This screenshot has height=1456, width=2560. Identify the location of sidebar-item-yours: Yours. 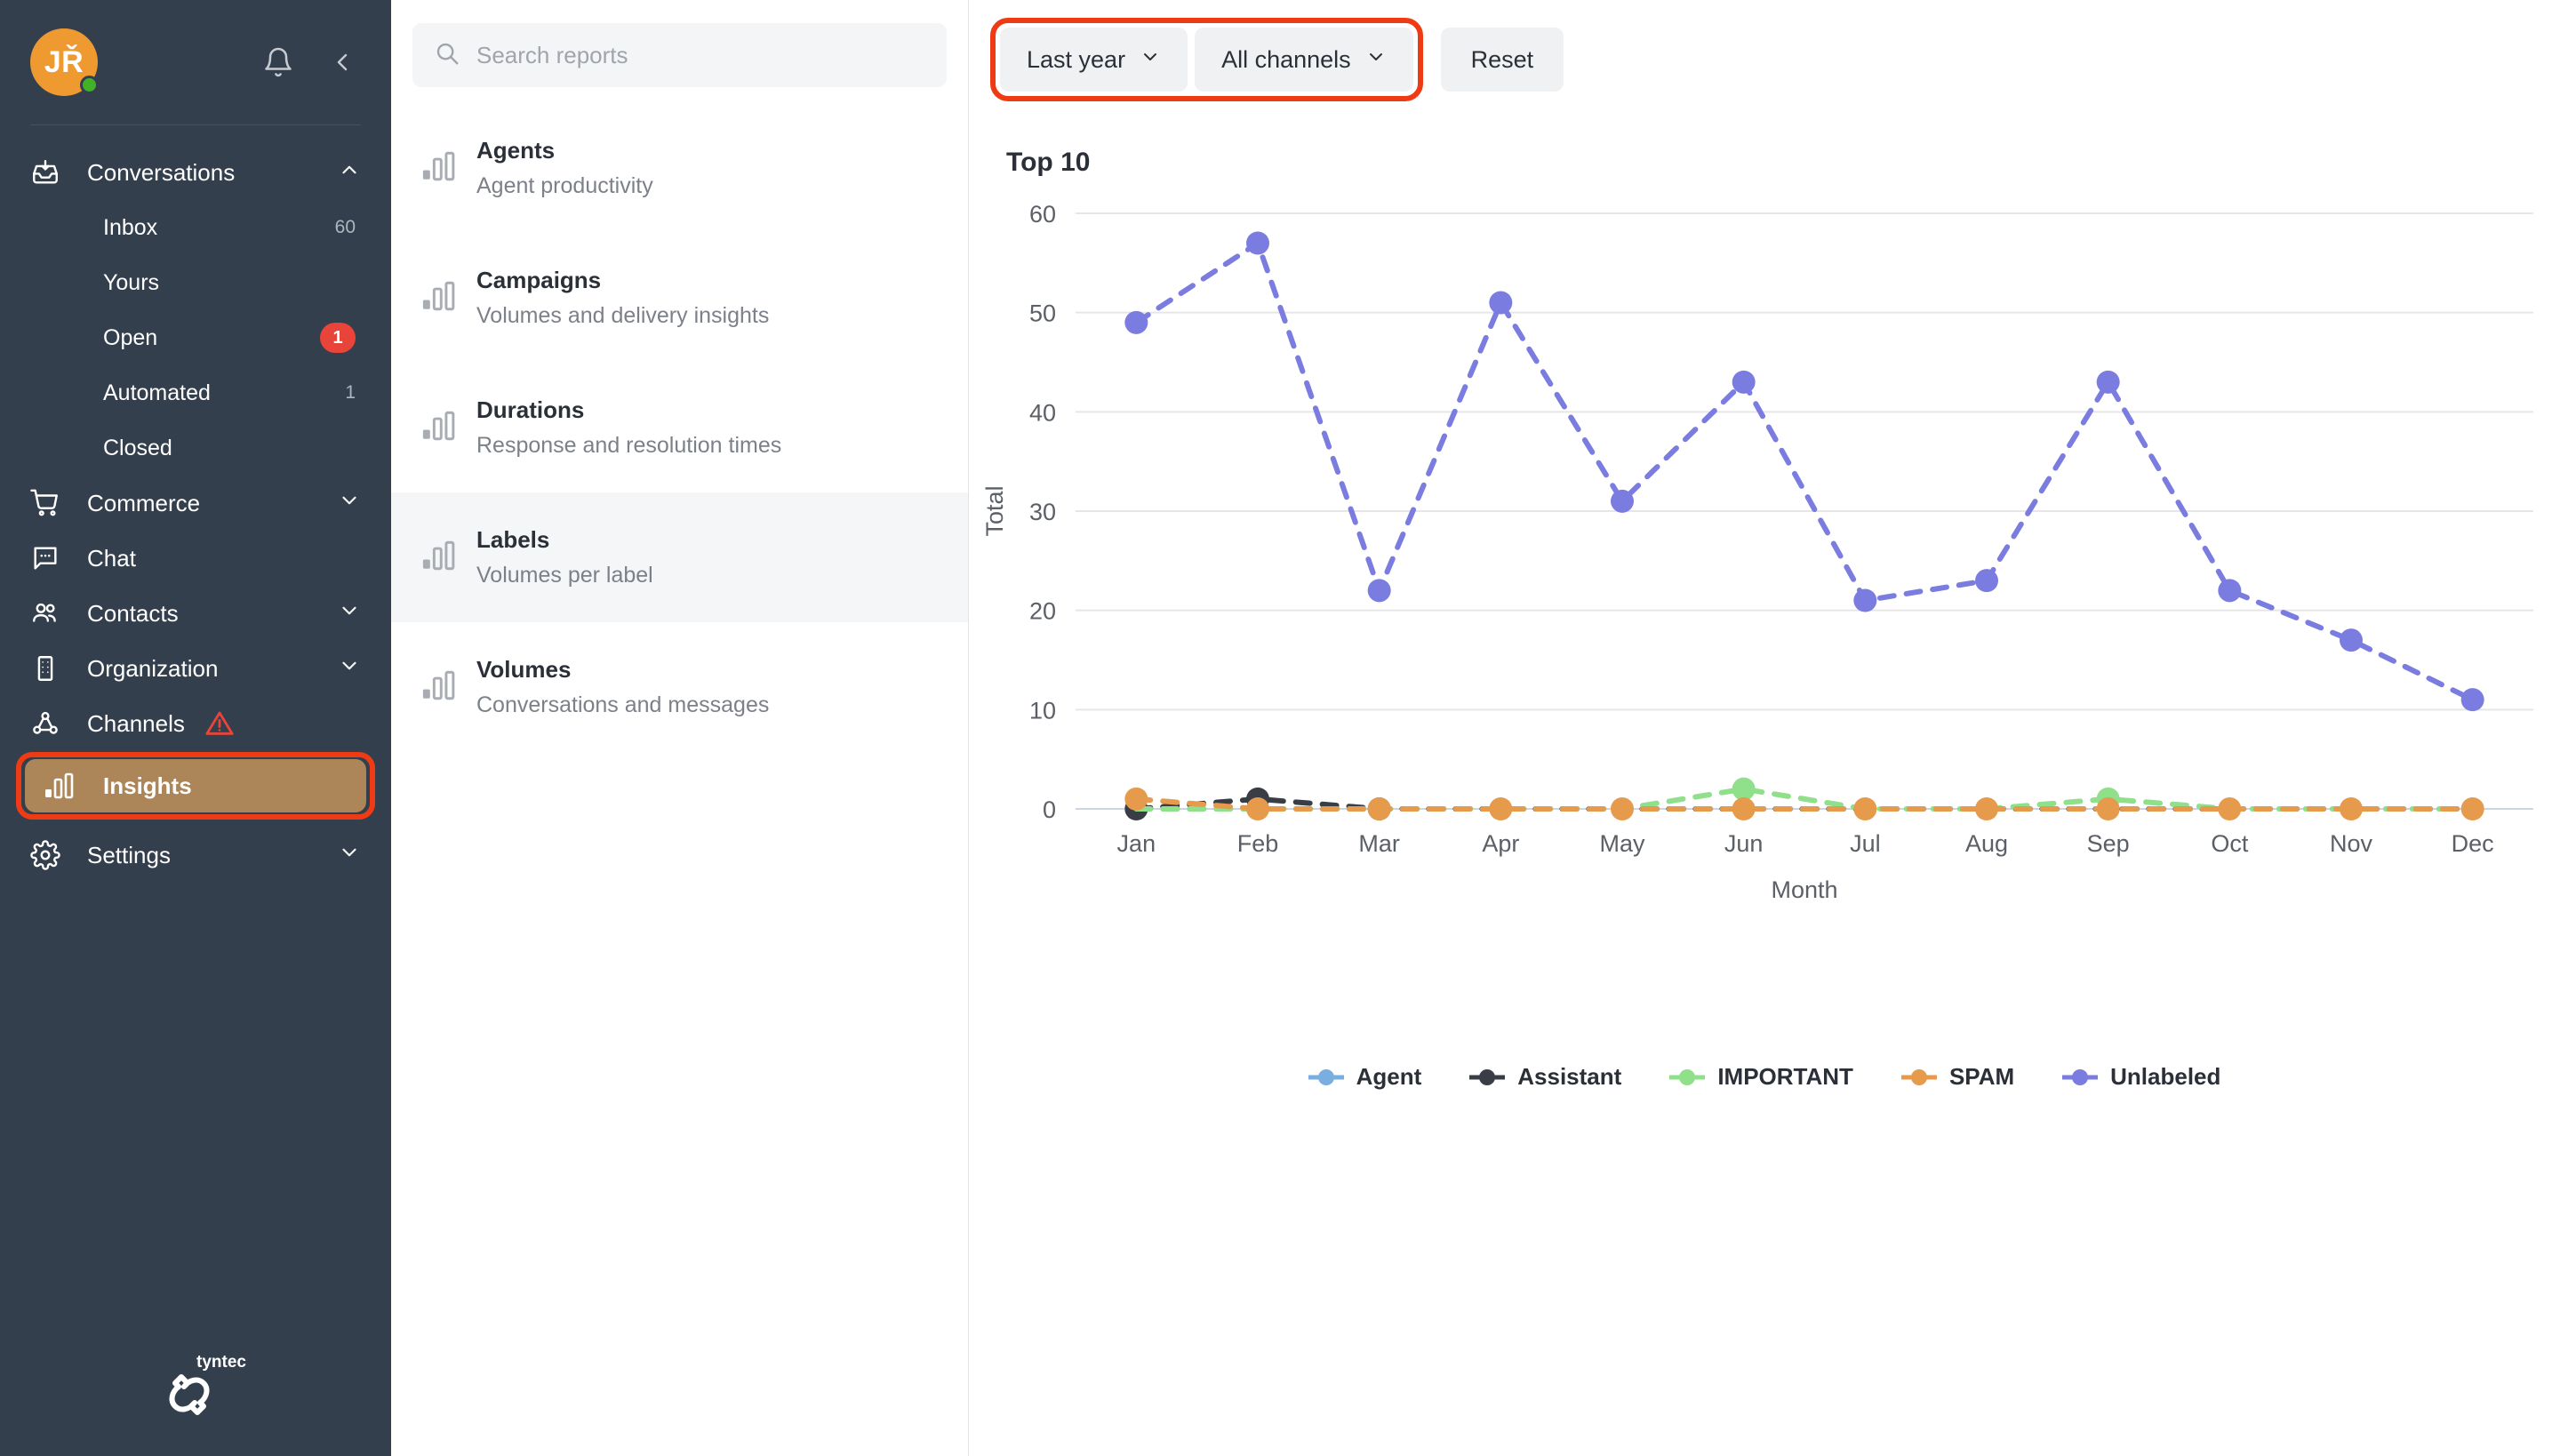
(195, 282).